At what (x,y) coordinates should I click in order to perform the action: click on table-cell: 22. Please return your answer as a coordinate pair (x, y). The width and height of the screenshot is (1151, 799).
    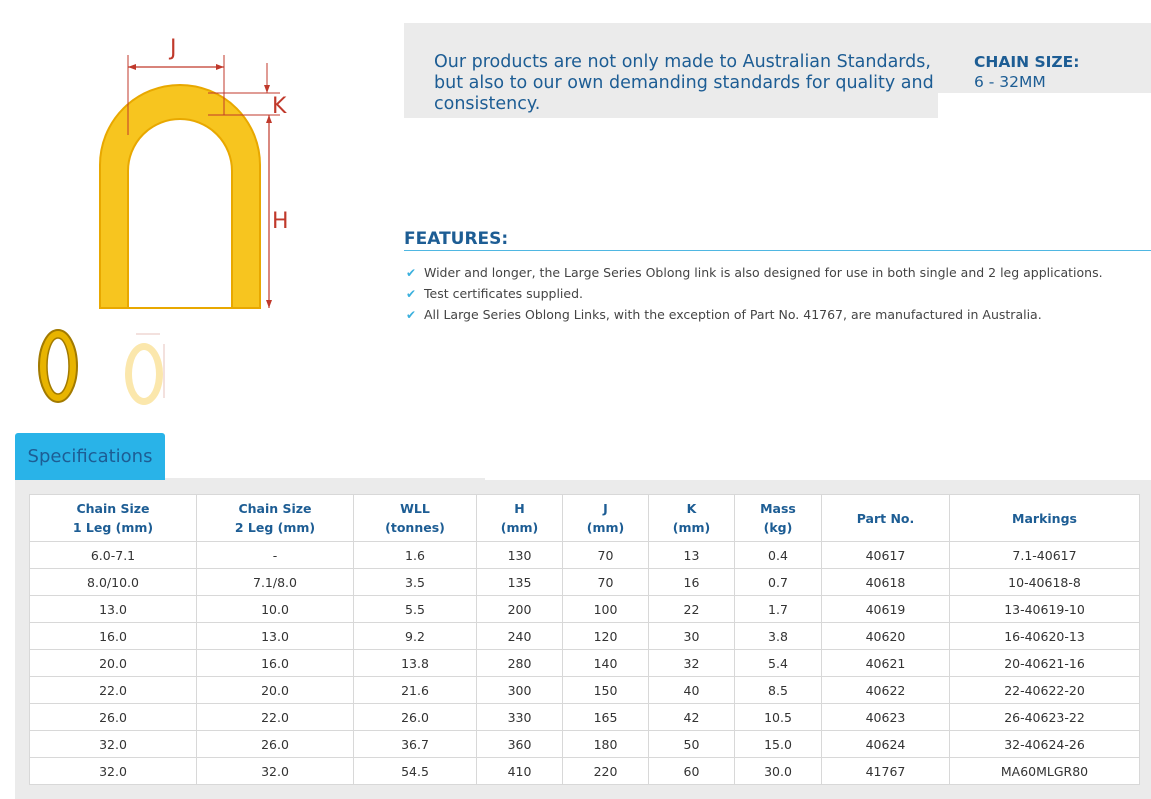
    Looking at the image, I should click on (691, 609).